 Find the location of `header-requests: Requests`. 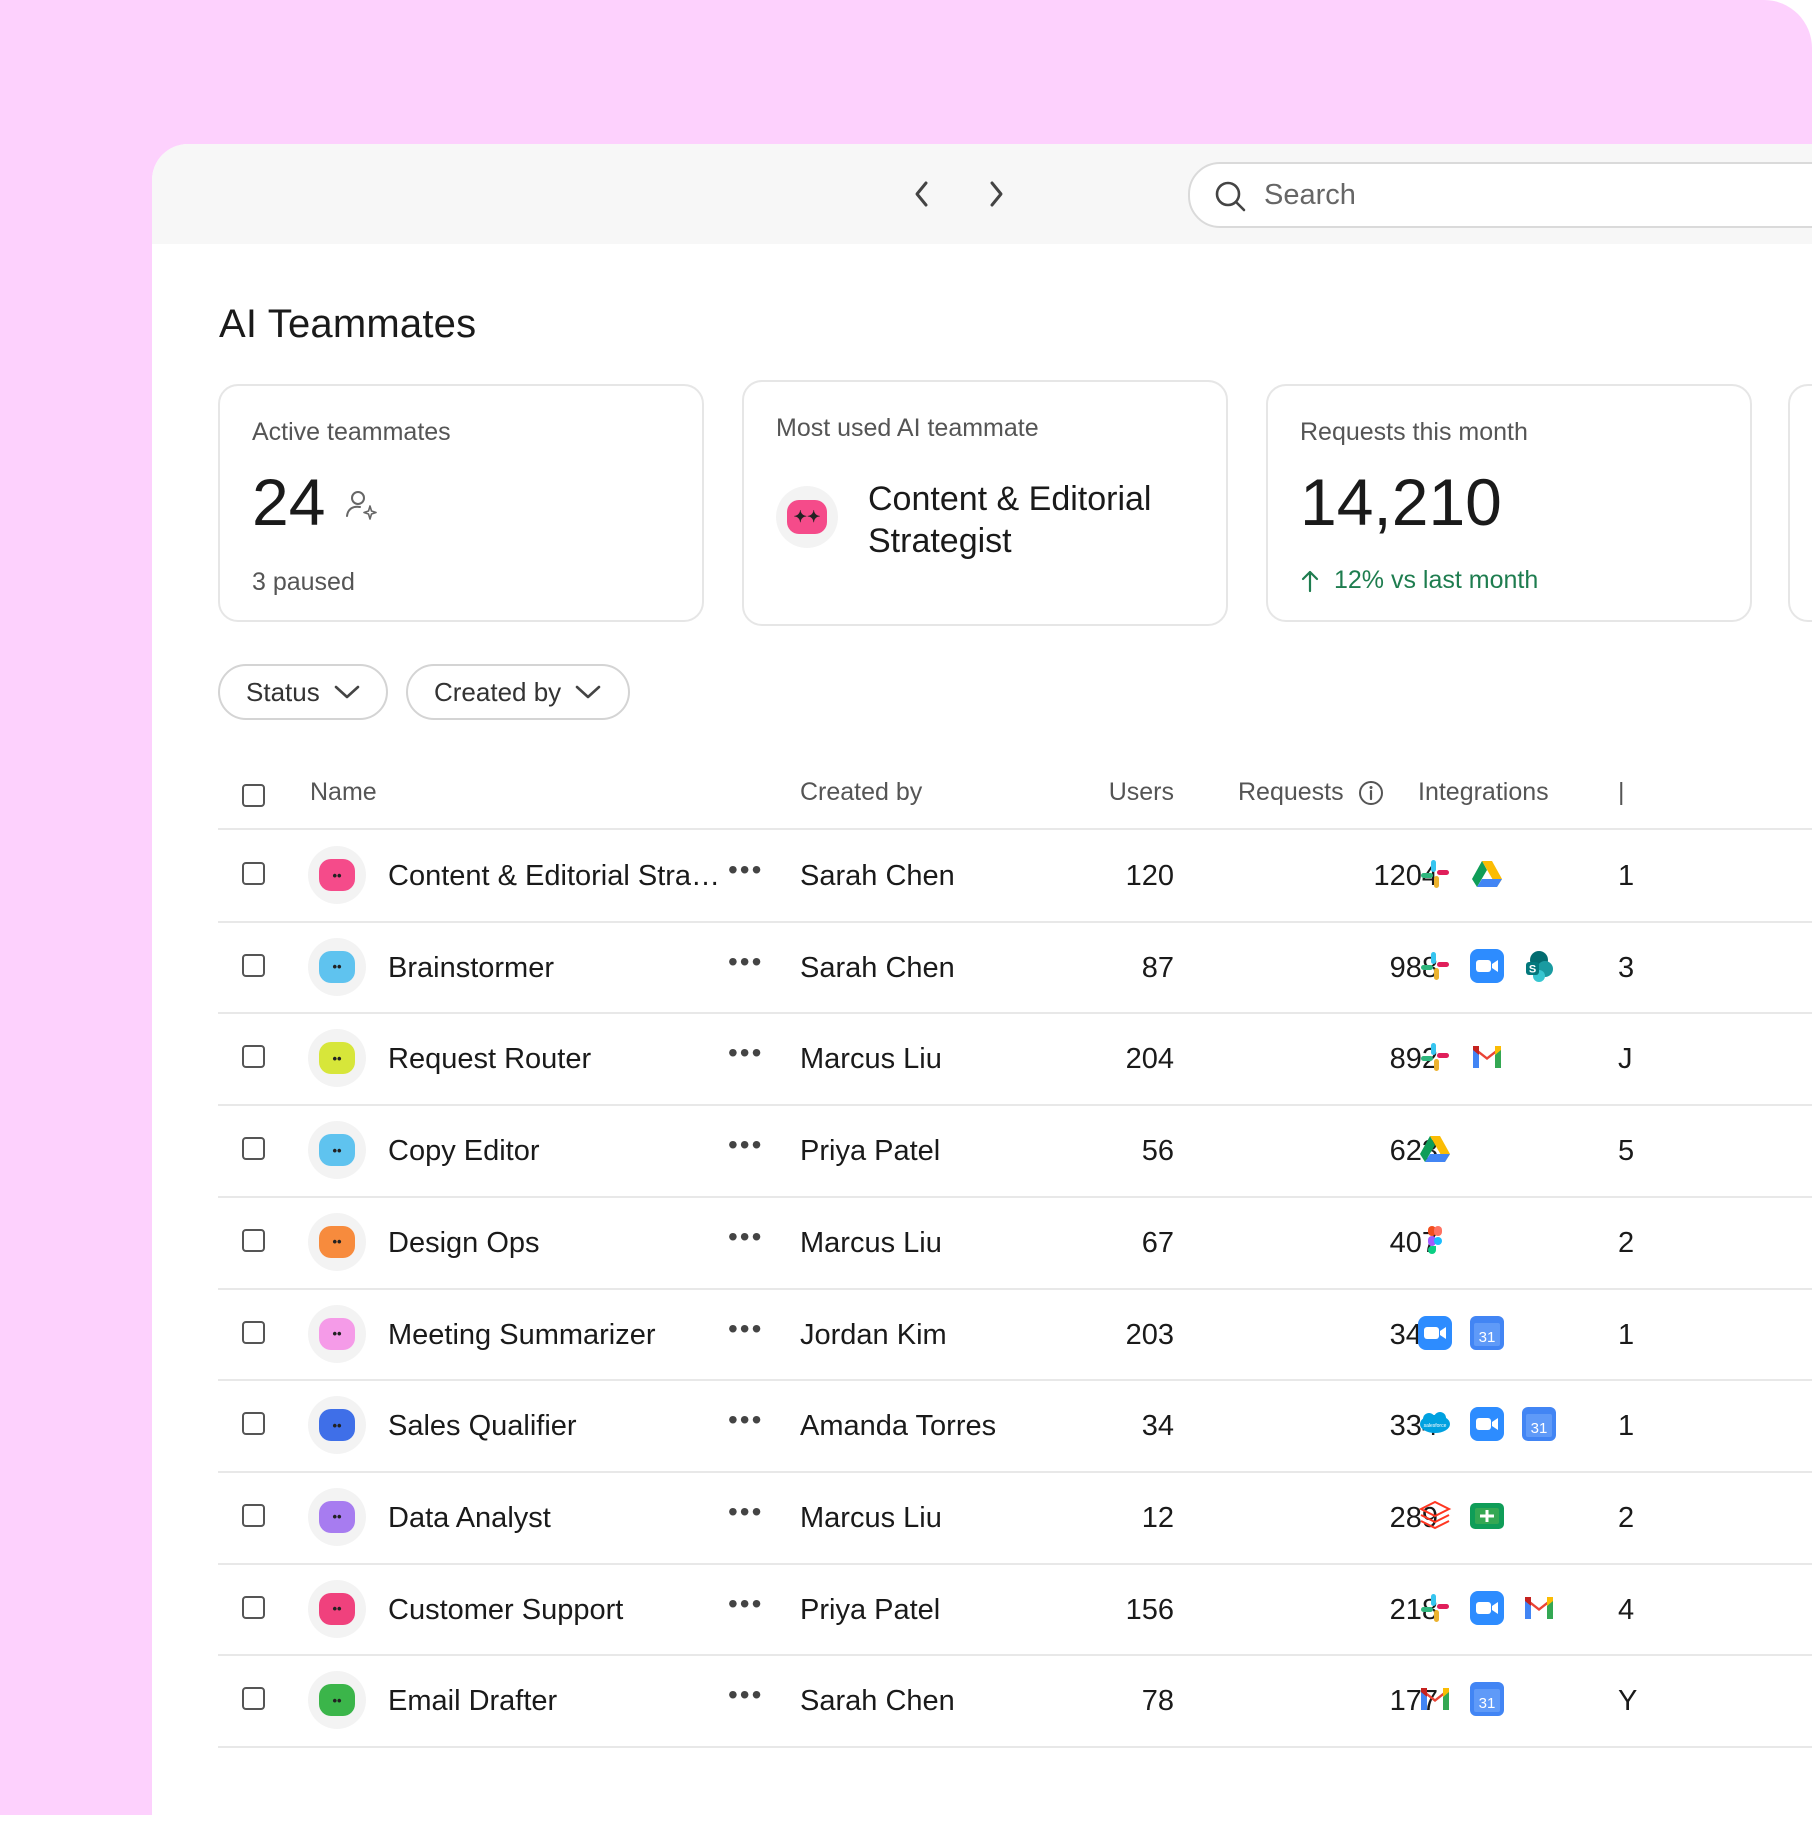

header-requests: Requests is located at coordinates (1311, 792).